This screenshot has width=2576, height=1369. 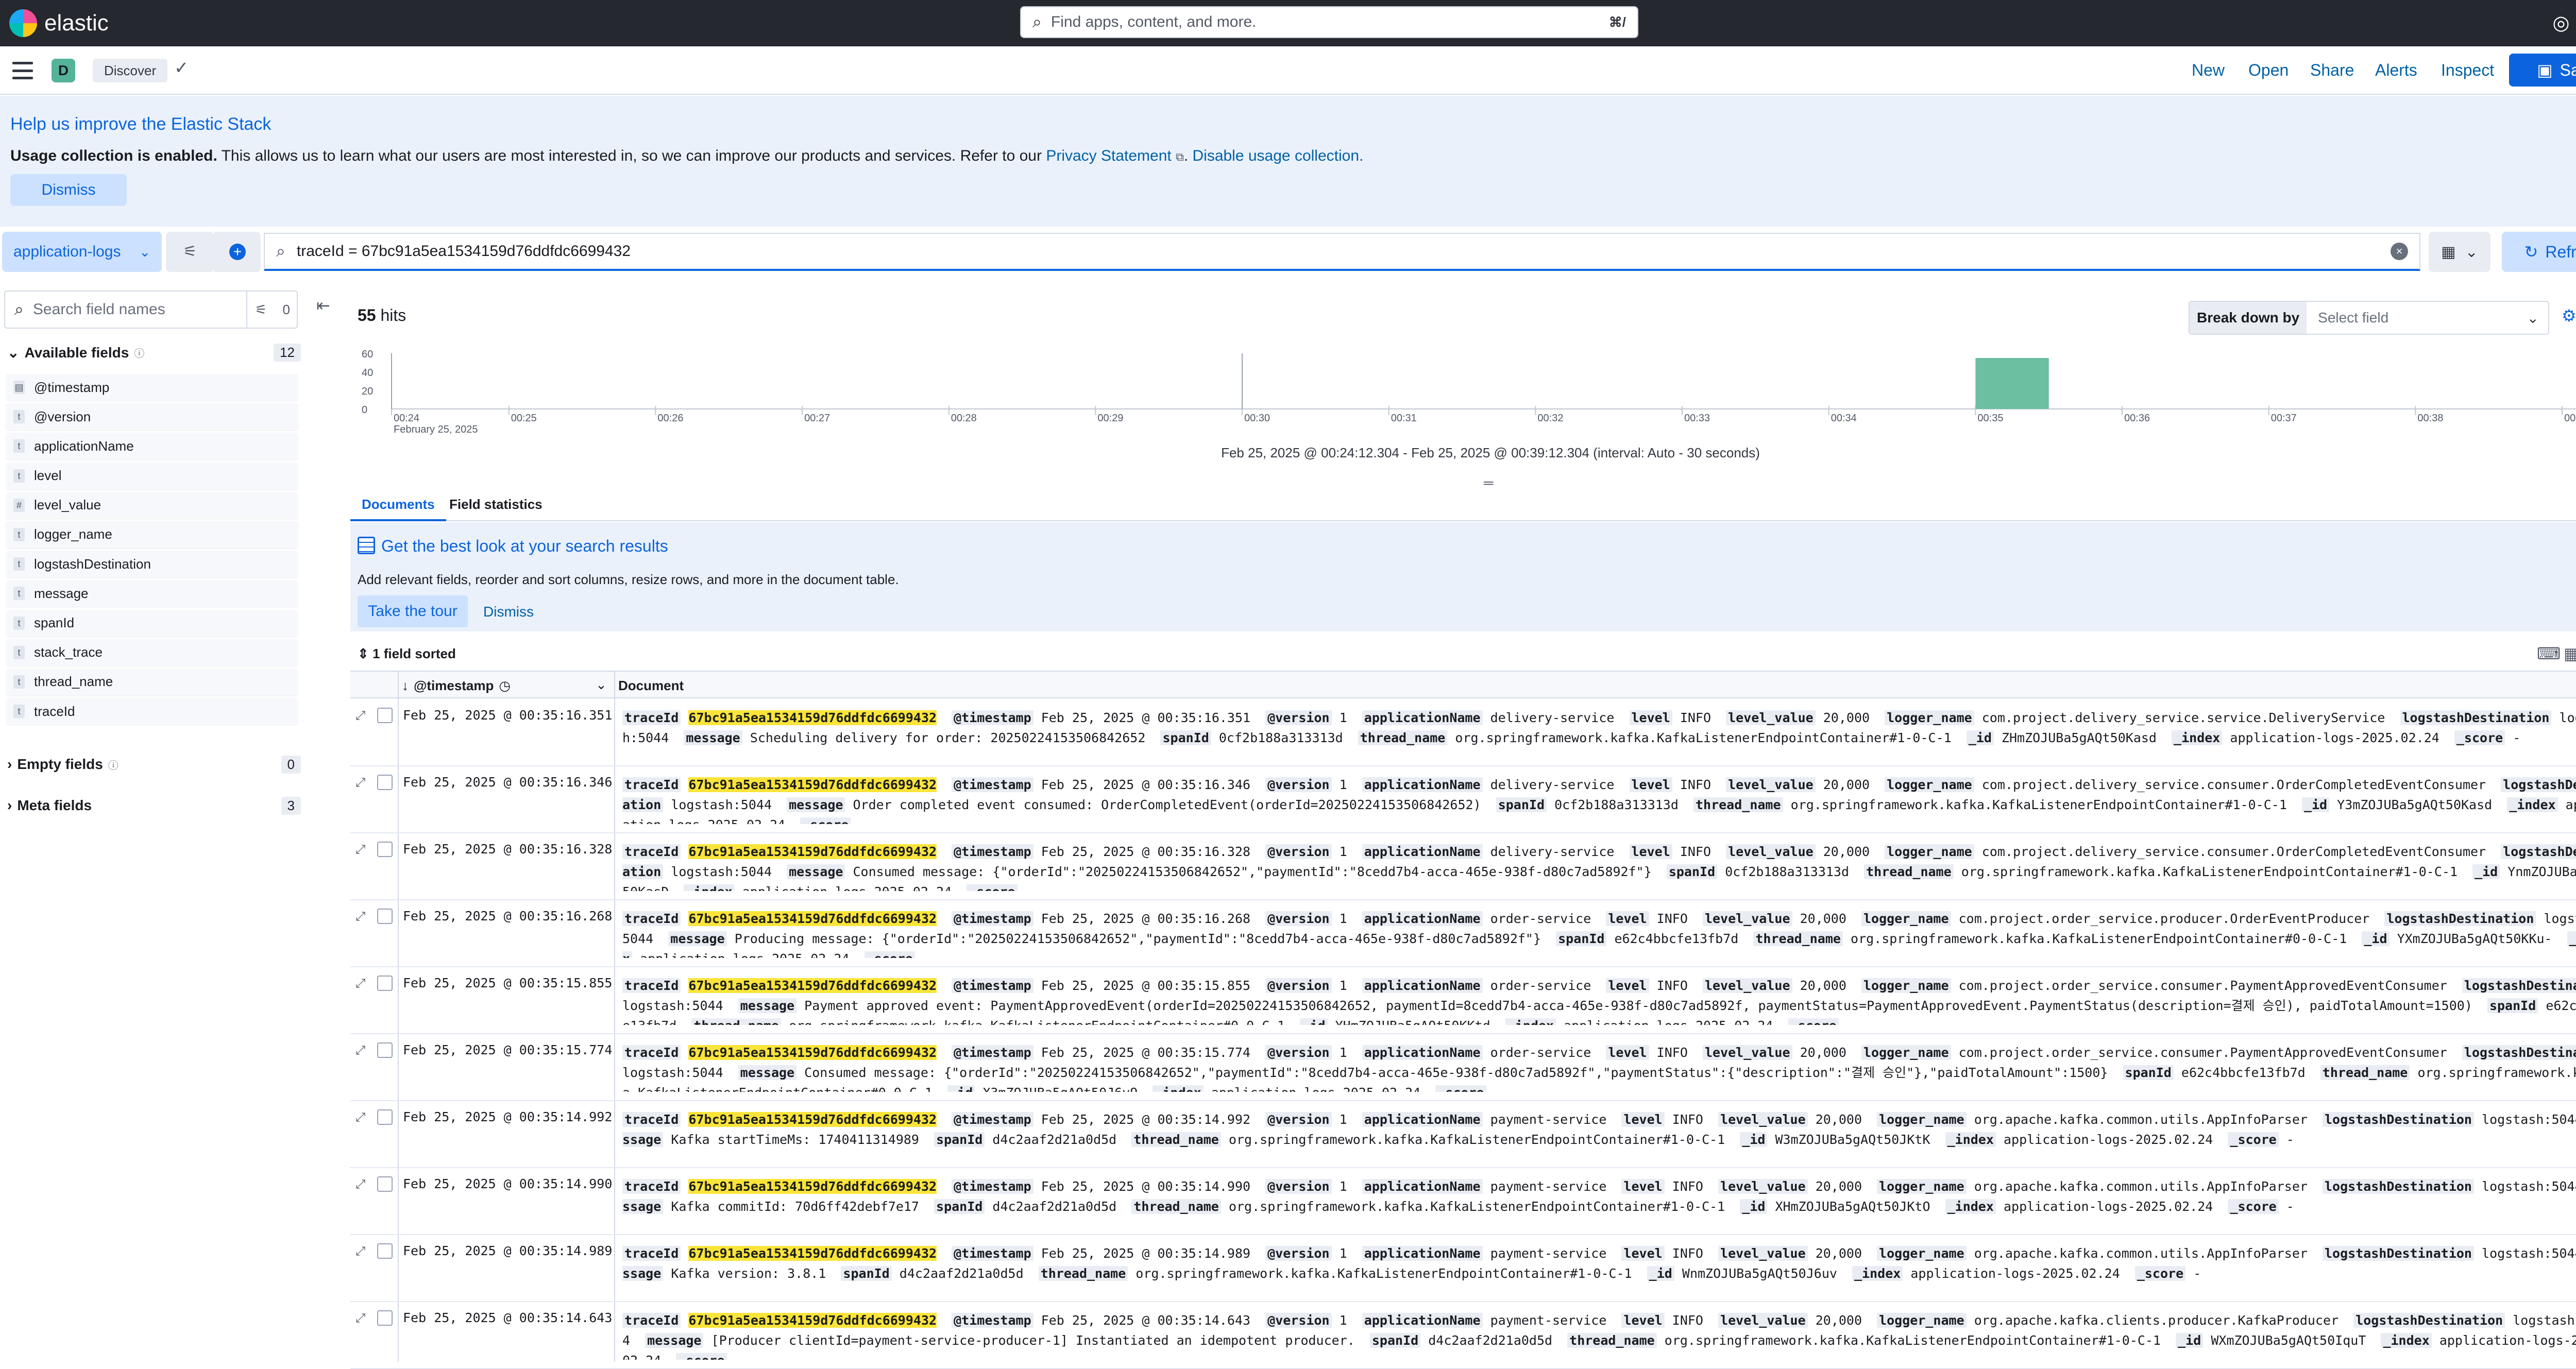 I want to click on field-item-message: t message, so click(x=152, y=593).